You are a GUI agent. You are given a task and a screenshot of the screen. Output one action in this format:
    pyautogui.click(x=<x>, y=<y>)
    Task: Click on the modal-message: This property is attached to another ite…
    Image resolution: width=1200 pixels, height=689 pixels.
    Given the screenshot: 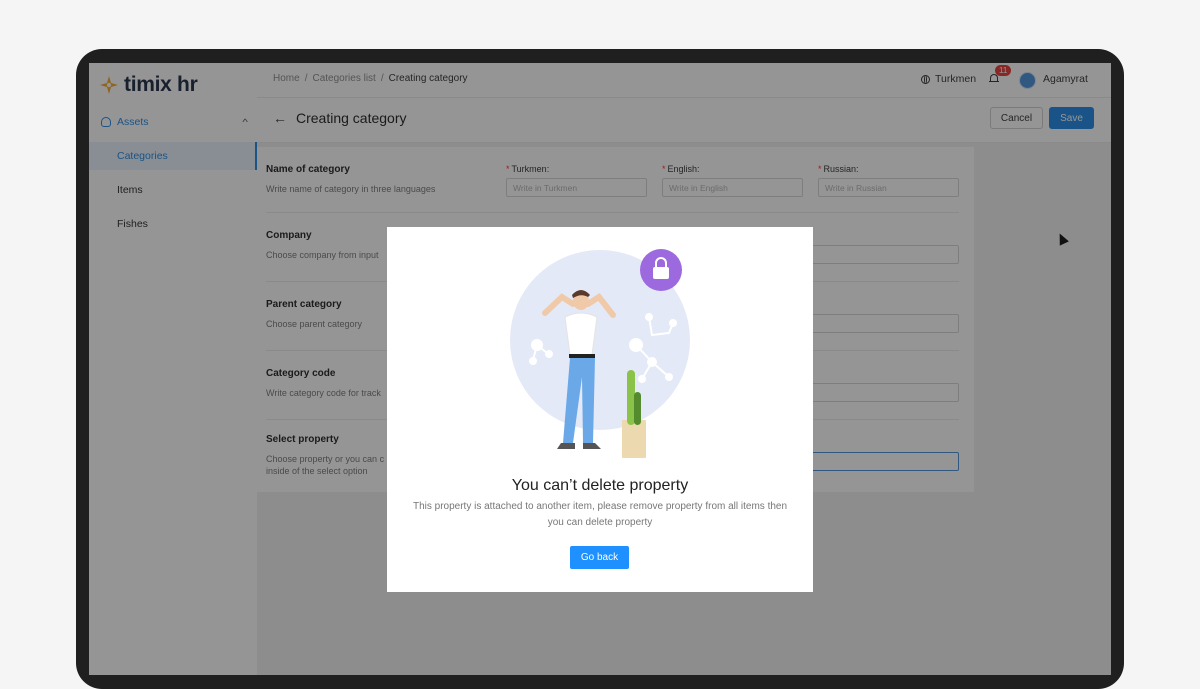 What is the action you would take?
    pyautogui.click(x=600, y=514)
    